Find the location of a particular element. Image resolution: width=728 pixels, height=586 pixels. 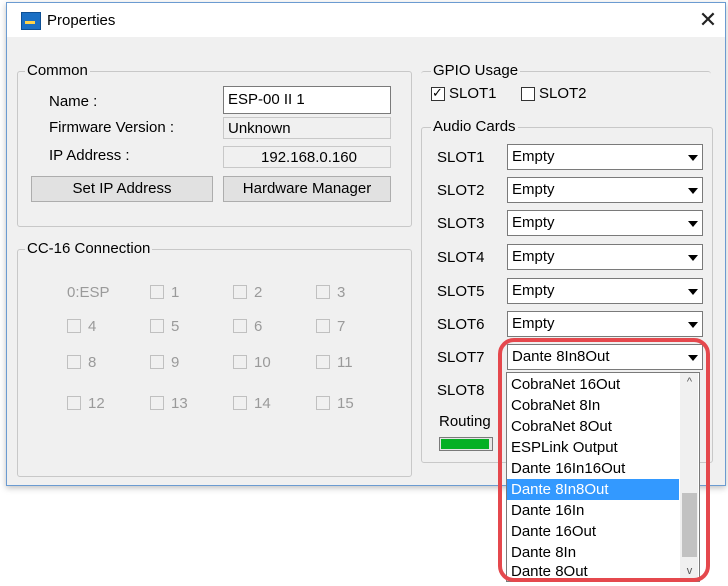

cc16-item-4-label: 4 is located at coordinates (92, 326).